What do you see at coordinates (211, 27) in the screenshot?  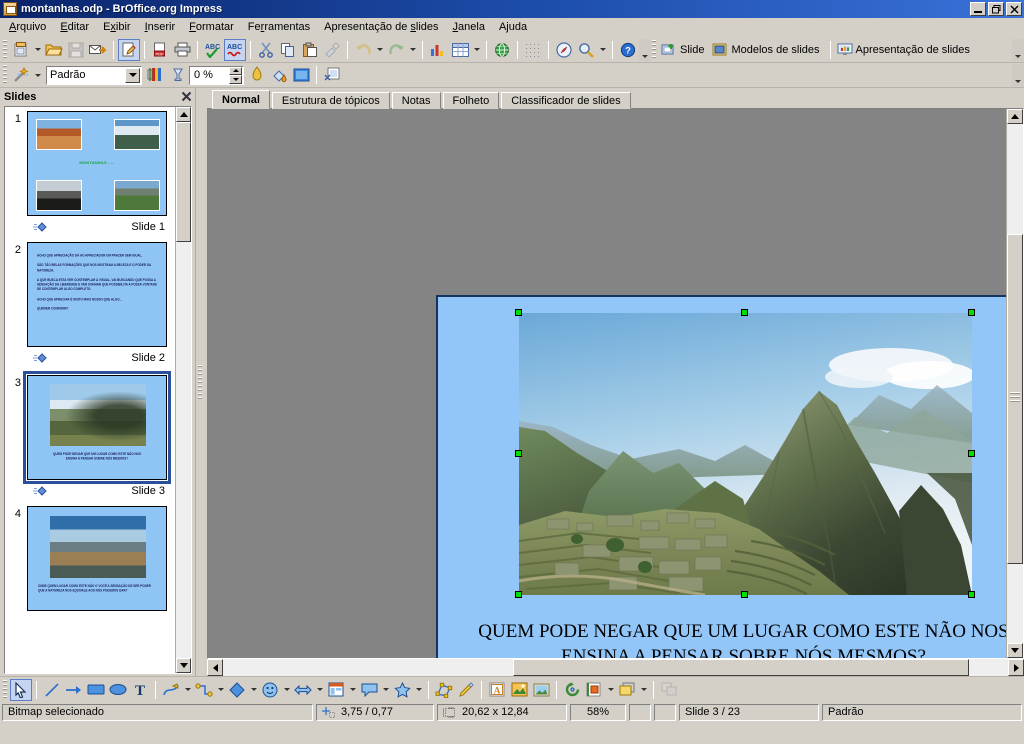 I see `menu-formatar: Formatar` at bounding box center [211, 27].